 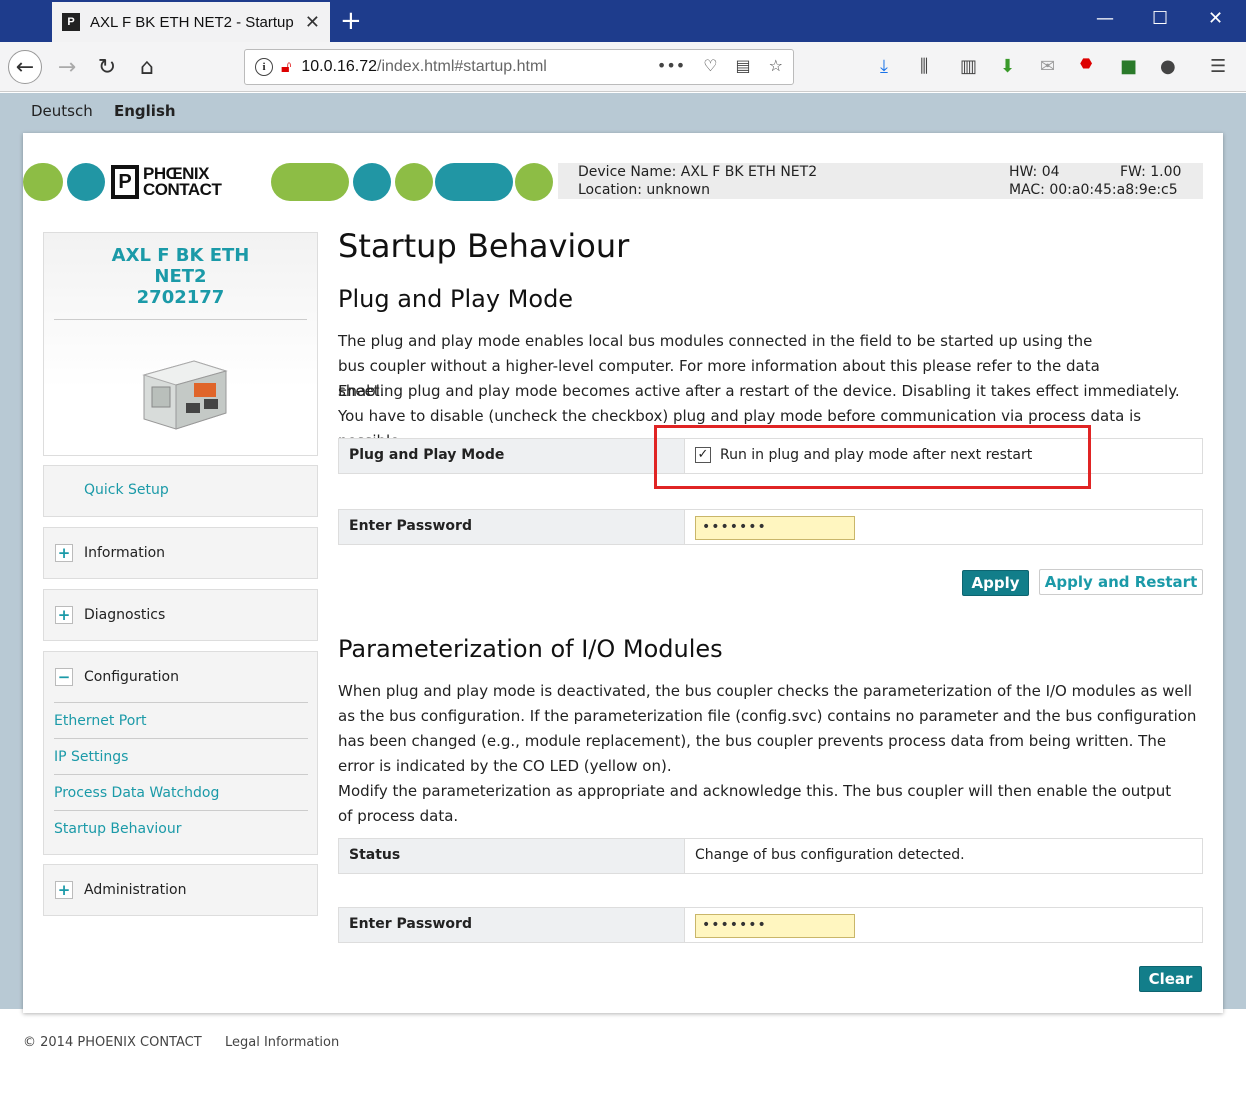 What do you see at coordinates (312, 22) in the screenshot?
I see `tab-close-icon: ✕` at bounding box center [312, 22].